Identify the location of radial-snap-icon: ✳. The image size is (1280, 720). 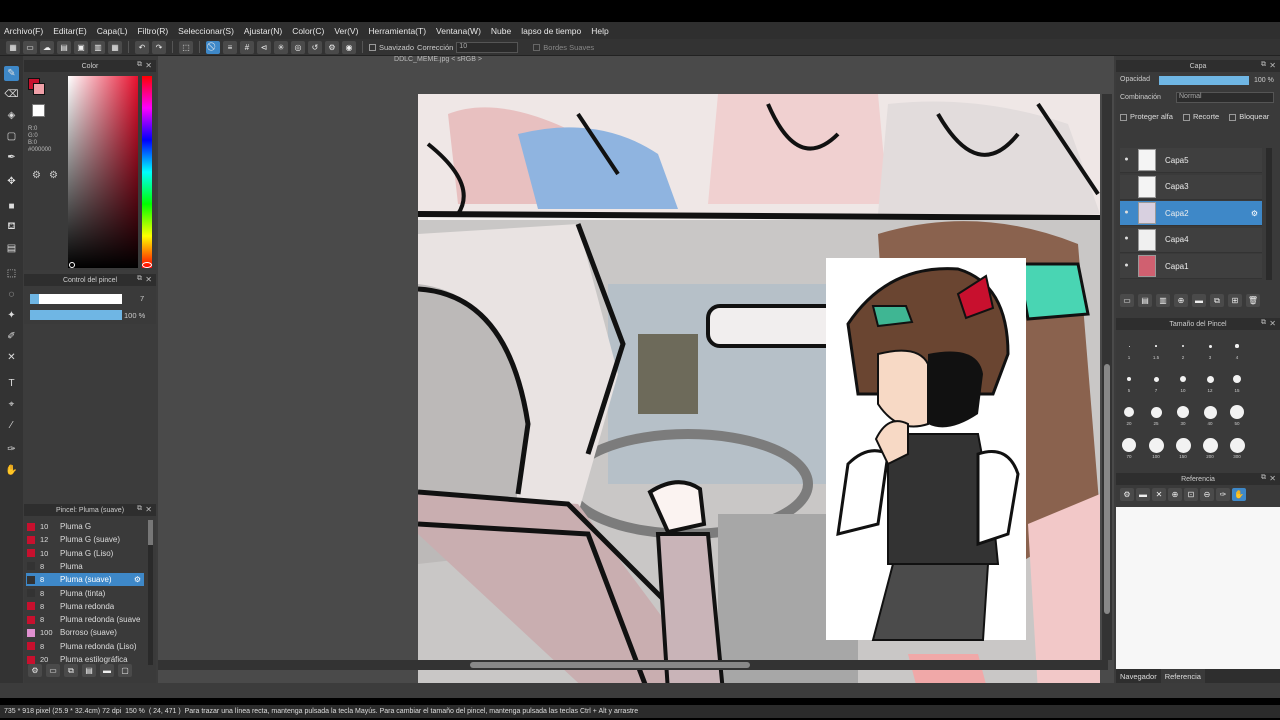
(281, 47).